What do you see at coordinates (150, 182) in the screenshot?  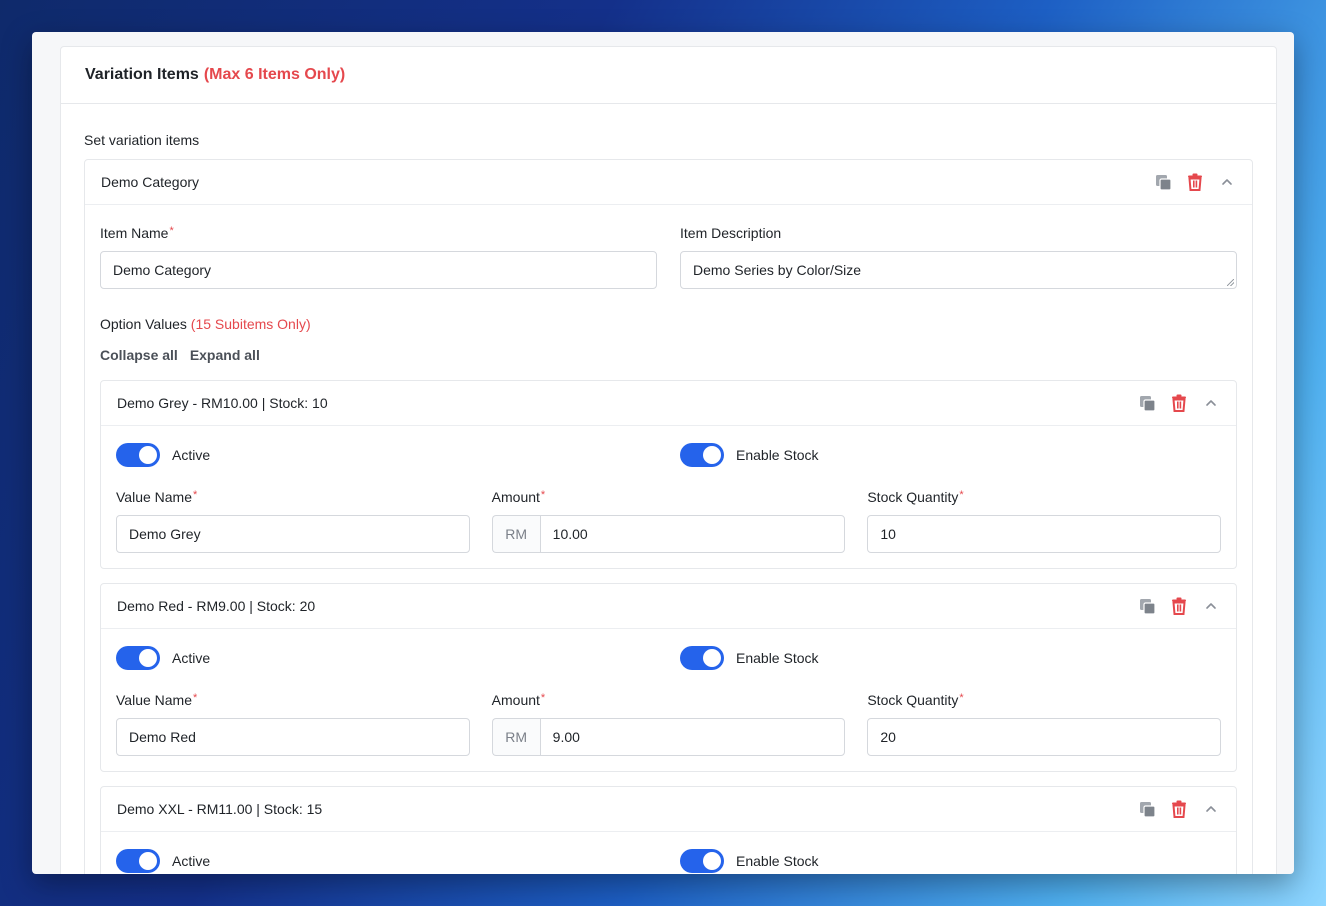 I see `category-title: Demo Category` at bounding box center [150, 182].